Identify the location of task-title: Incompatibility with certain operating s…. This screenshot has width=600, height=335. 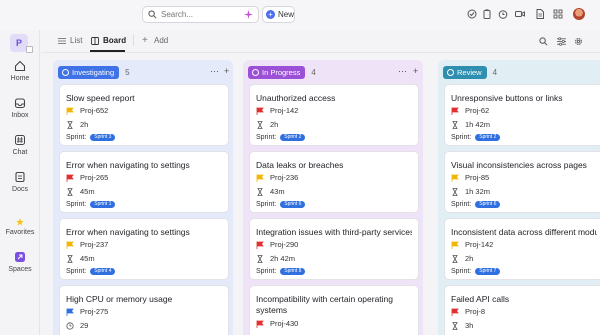
(325, 304).